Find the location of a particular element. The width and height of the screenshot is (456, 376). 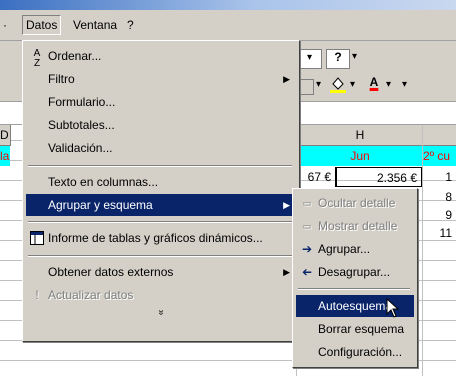

toolbar-dropdown: ▾ is located at coordinates (311, 59).